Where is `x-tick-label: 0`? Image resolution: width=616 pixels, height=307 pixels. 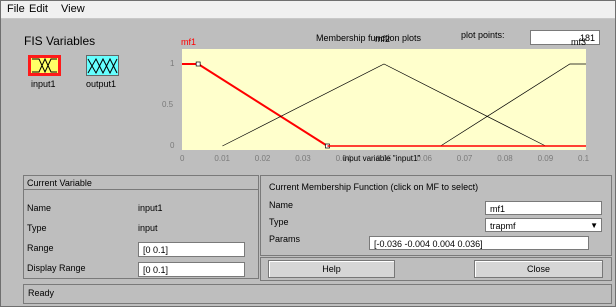 x-tick-label: 0 is located at coordinates (182, 158).